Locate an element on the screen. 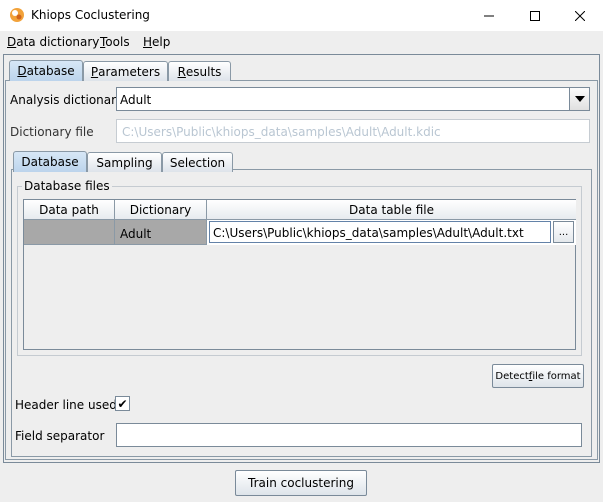 The width and height of the screenshot is (603, 502). table-cell-data-path is located at coordinates (69, 232).